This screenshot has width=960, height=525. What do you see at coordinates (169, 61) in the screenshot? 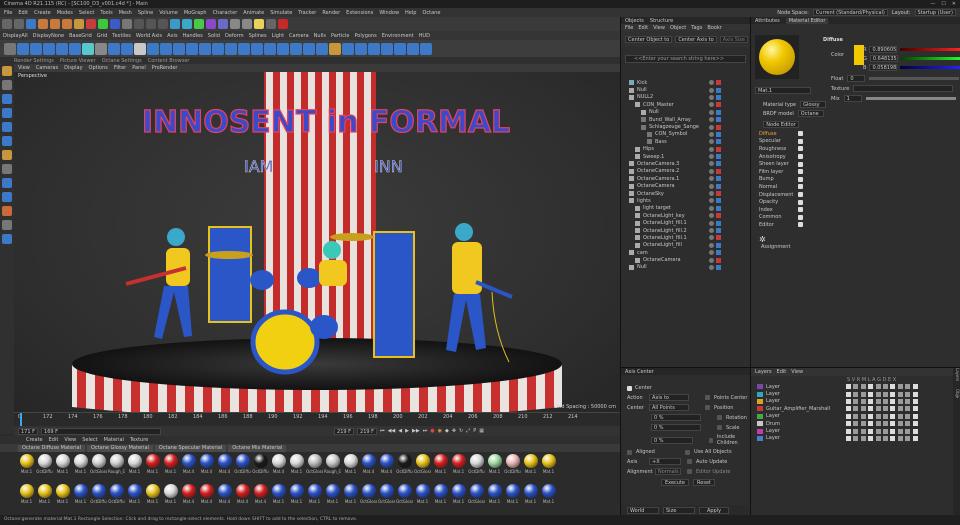
I see `content-browser-link: Content Browser` at bounding box center [169, 61].